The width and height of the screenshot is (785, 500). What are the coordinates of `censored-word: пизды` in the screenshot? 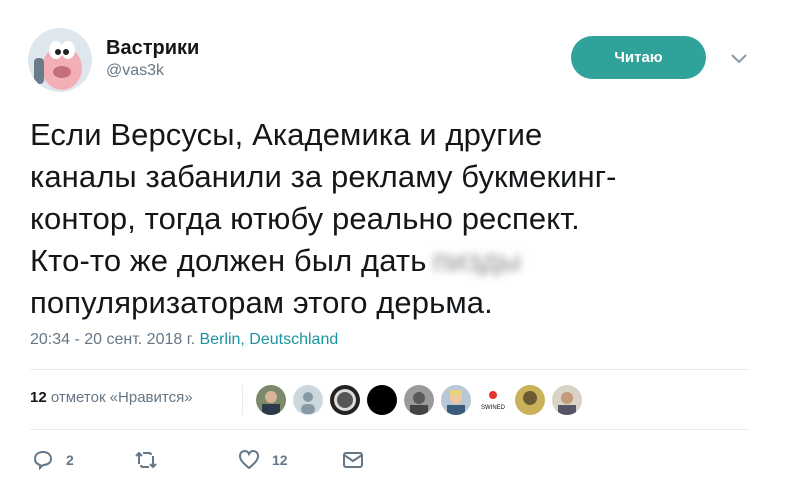 It's located at (476, 260).